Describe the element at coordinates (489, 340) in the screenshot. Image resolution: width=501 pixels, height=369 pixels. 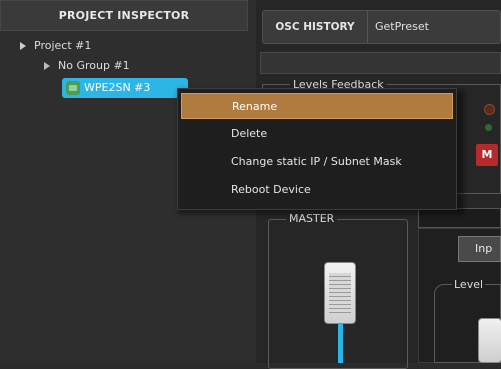
I see `input-fader-knob` at that location.